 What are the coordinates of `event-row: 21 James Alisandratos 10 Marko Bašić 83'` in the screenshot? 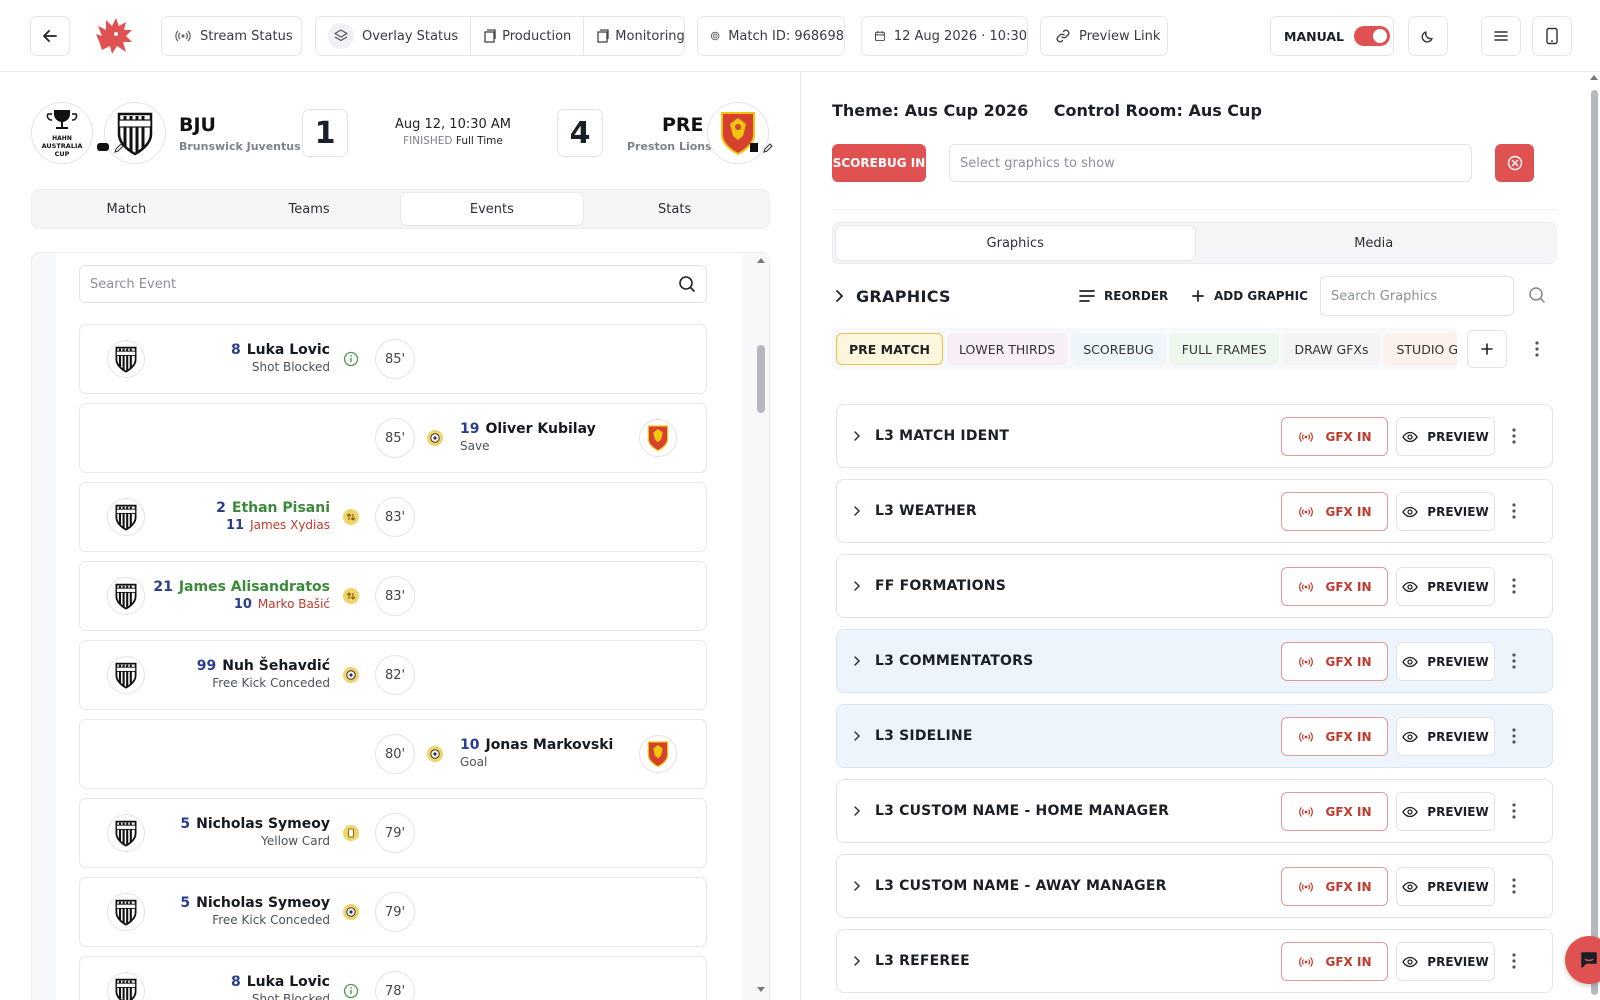 It's located at (393, 596).